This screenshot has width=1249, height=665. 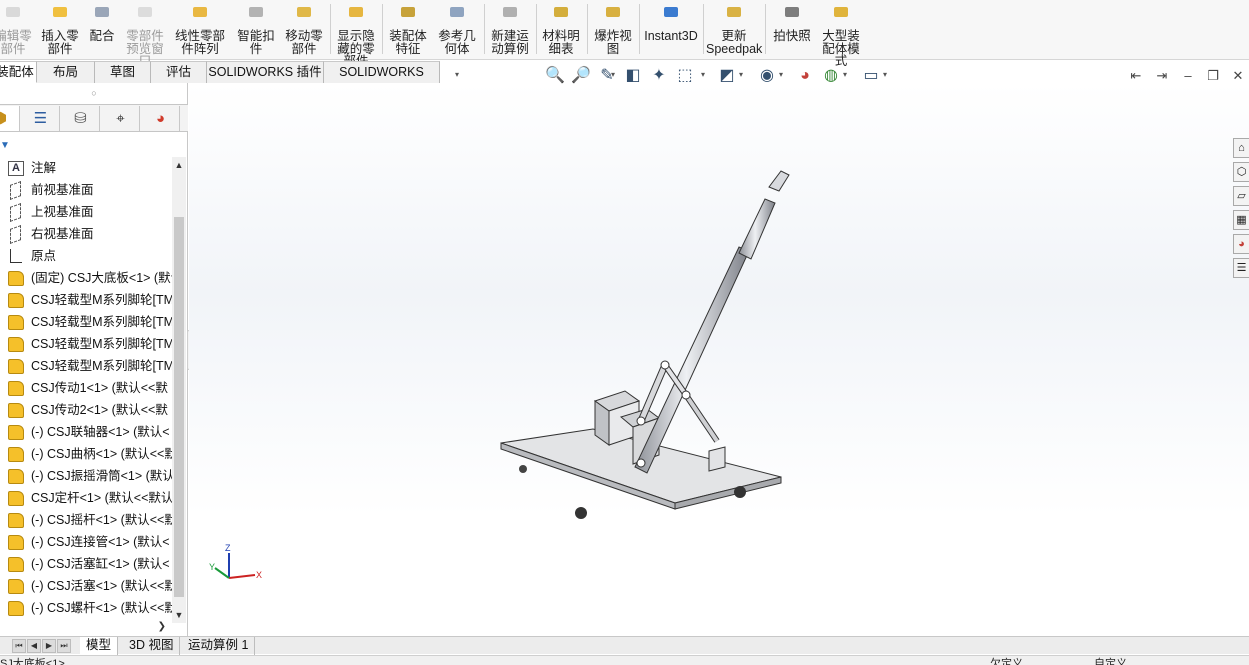 I want to click on last-tab-icon: ⏭, so click(x=64, y=646).